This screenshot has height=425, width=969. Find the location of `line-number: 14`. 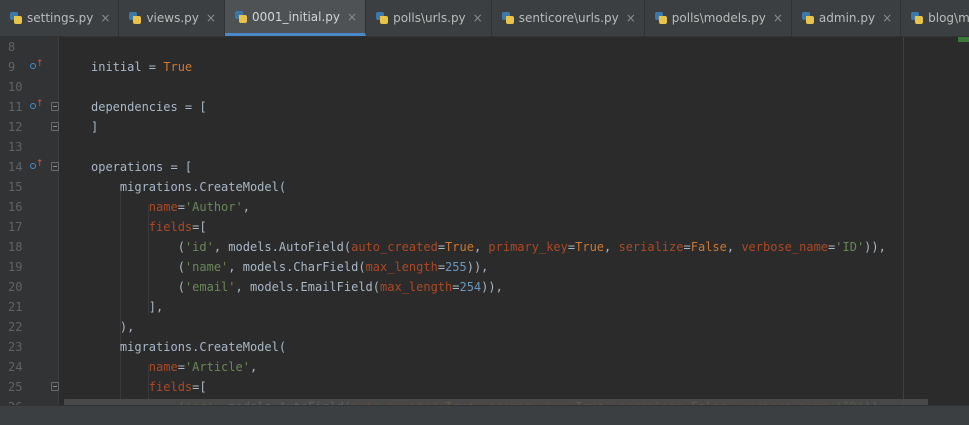

line-number: 14 is located at coordinates (15, 167).